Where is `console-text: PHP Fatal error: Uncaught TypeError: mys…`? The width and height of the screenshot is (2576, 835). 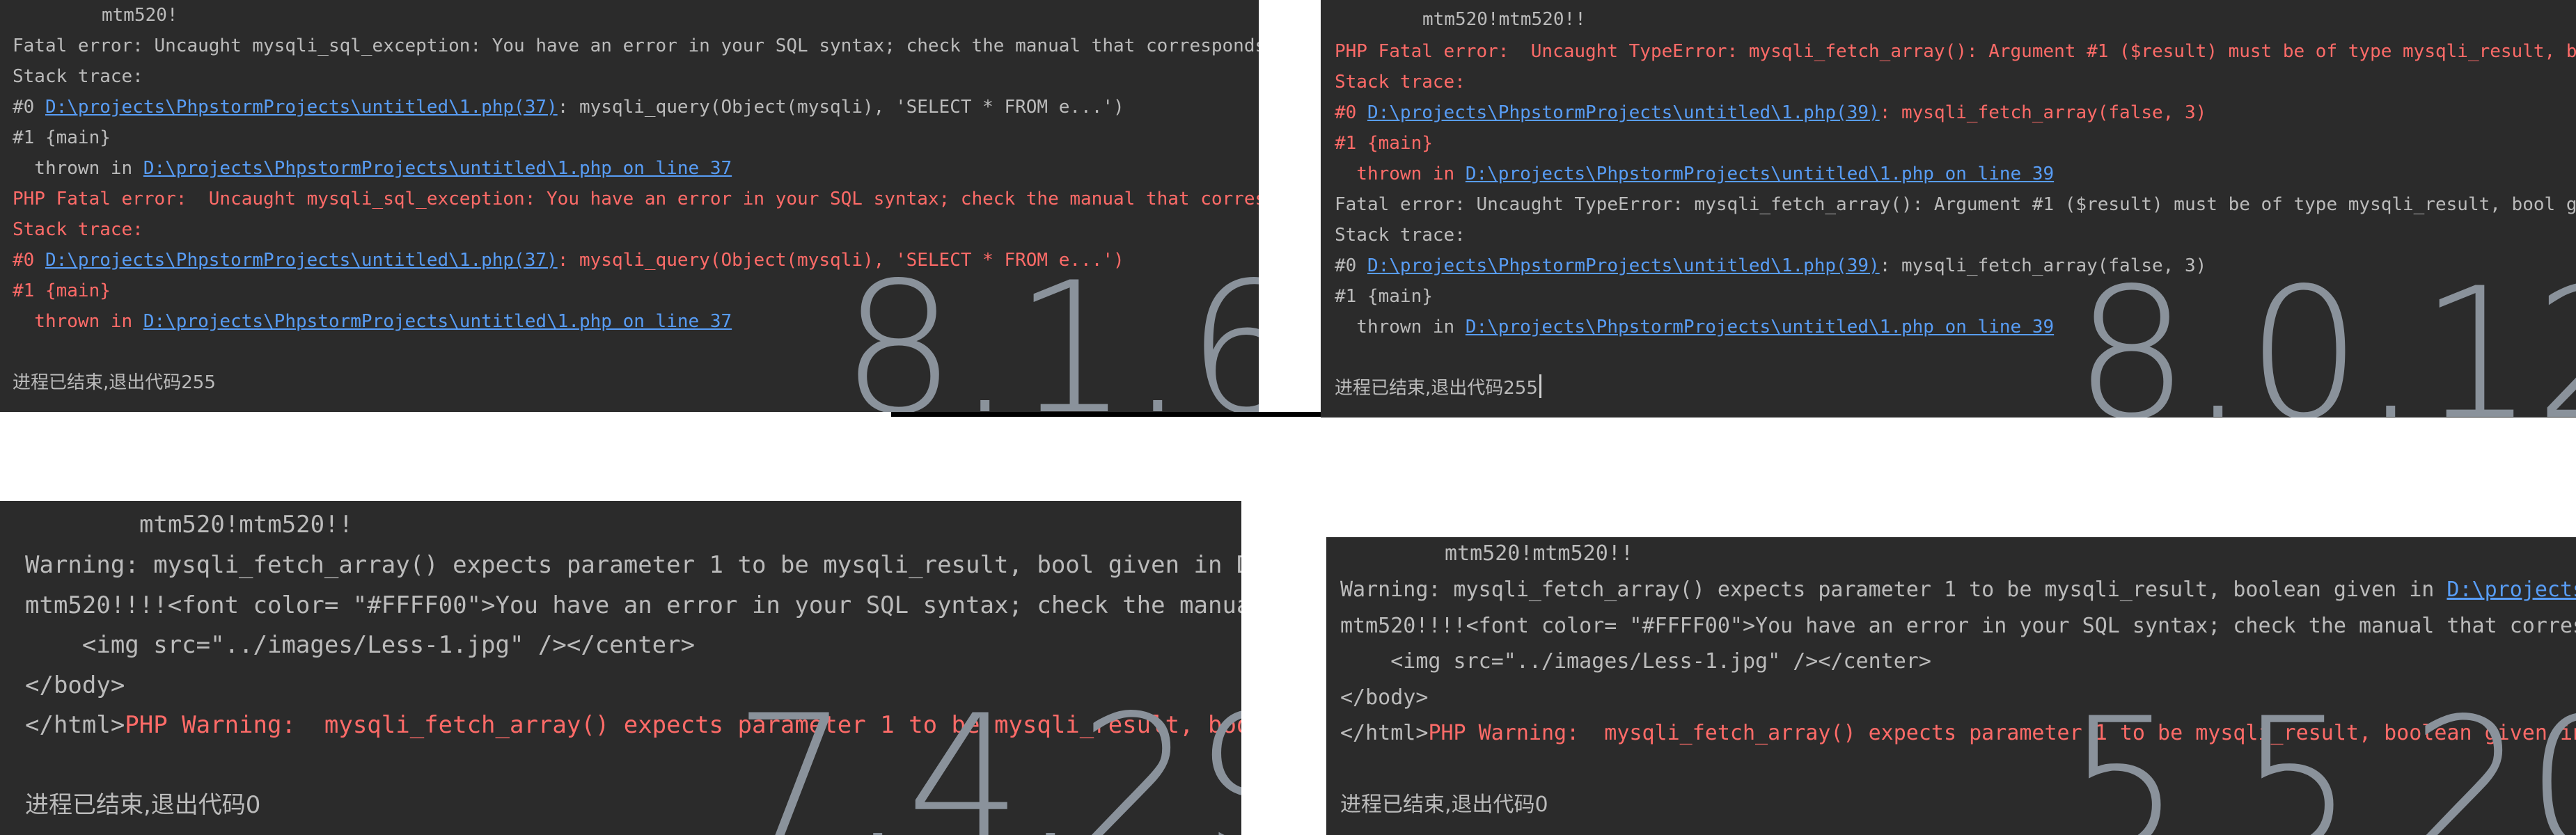
console-text: PHP Fatal error: Uncaught TypeError: mys… is located at coordinates (1955, 51).